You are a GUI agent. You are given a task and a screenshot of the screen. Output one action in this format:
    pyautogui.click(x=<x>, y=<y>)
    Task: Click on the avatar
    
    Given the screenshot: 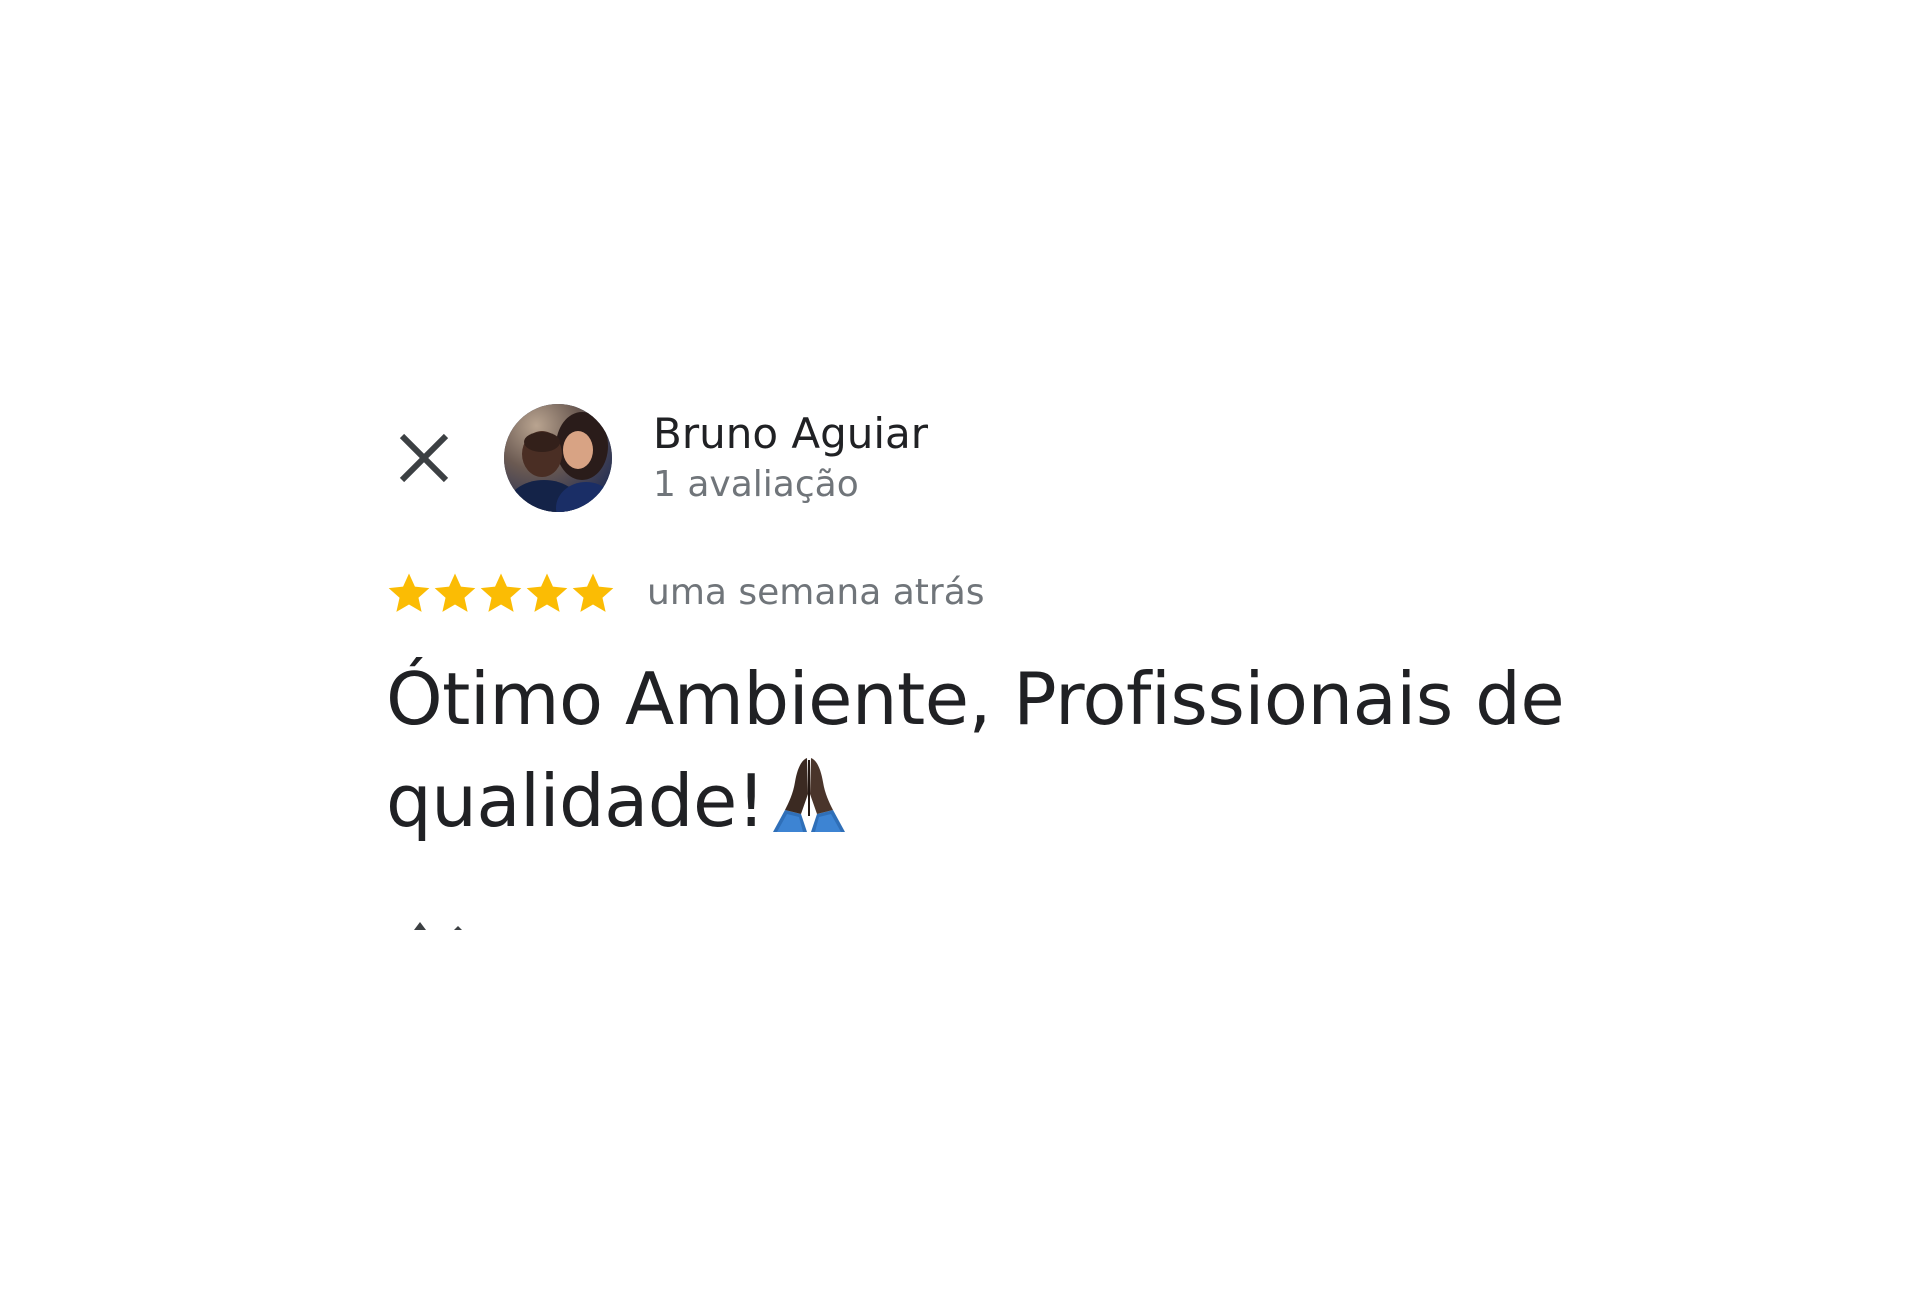 What is the action you would take?
    pyautogui.click(x=558, y=458)
    